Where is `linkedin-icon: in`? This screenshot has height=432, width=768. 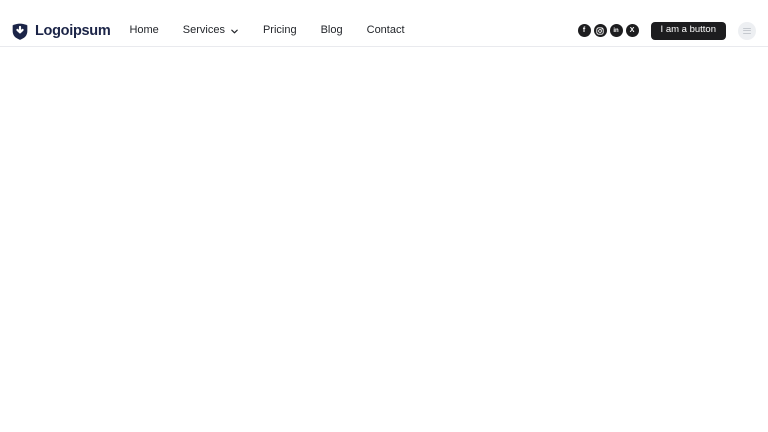 linkedin-icon: in is located at coordinates (616, 30).